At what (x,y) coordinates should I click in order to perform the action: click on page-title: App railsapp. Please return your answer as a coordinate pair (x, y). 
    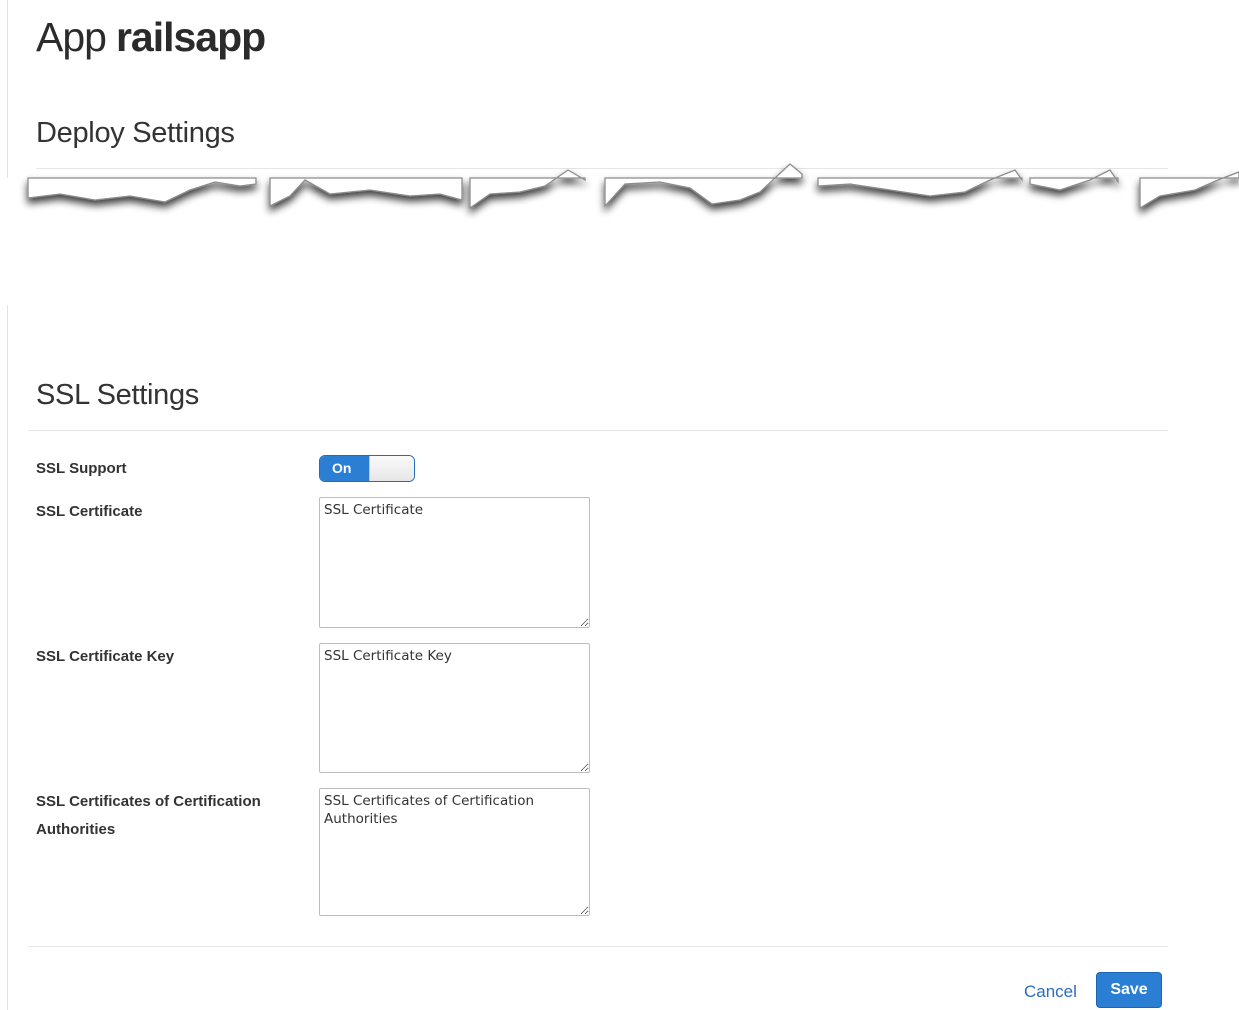
    Looking at the image, I should click on (151, 37).